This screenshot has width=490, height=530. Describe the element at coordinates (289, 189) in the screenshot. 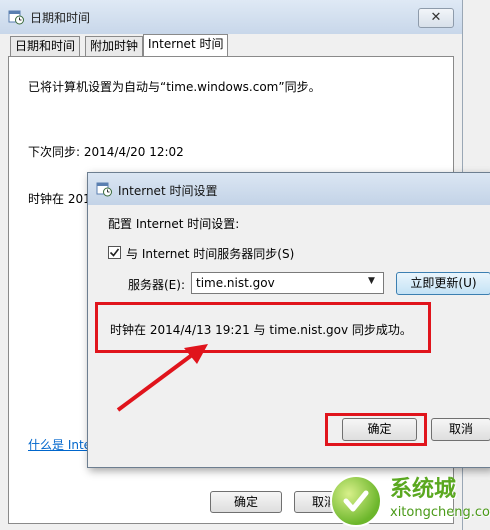

I see `dialog-titlebar: Internet 时间设置` at that location.